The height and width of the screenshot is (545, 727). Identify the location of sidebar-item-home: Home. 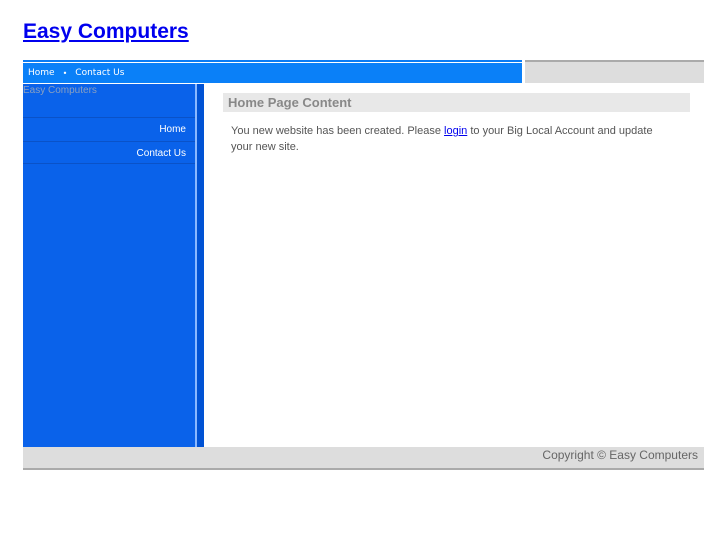
(109, 128).